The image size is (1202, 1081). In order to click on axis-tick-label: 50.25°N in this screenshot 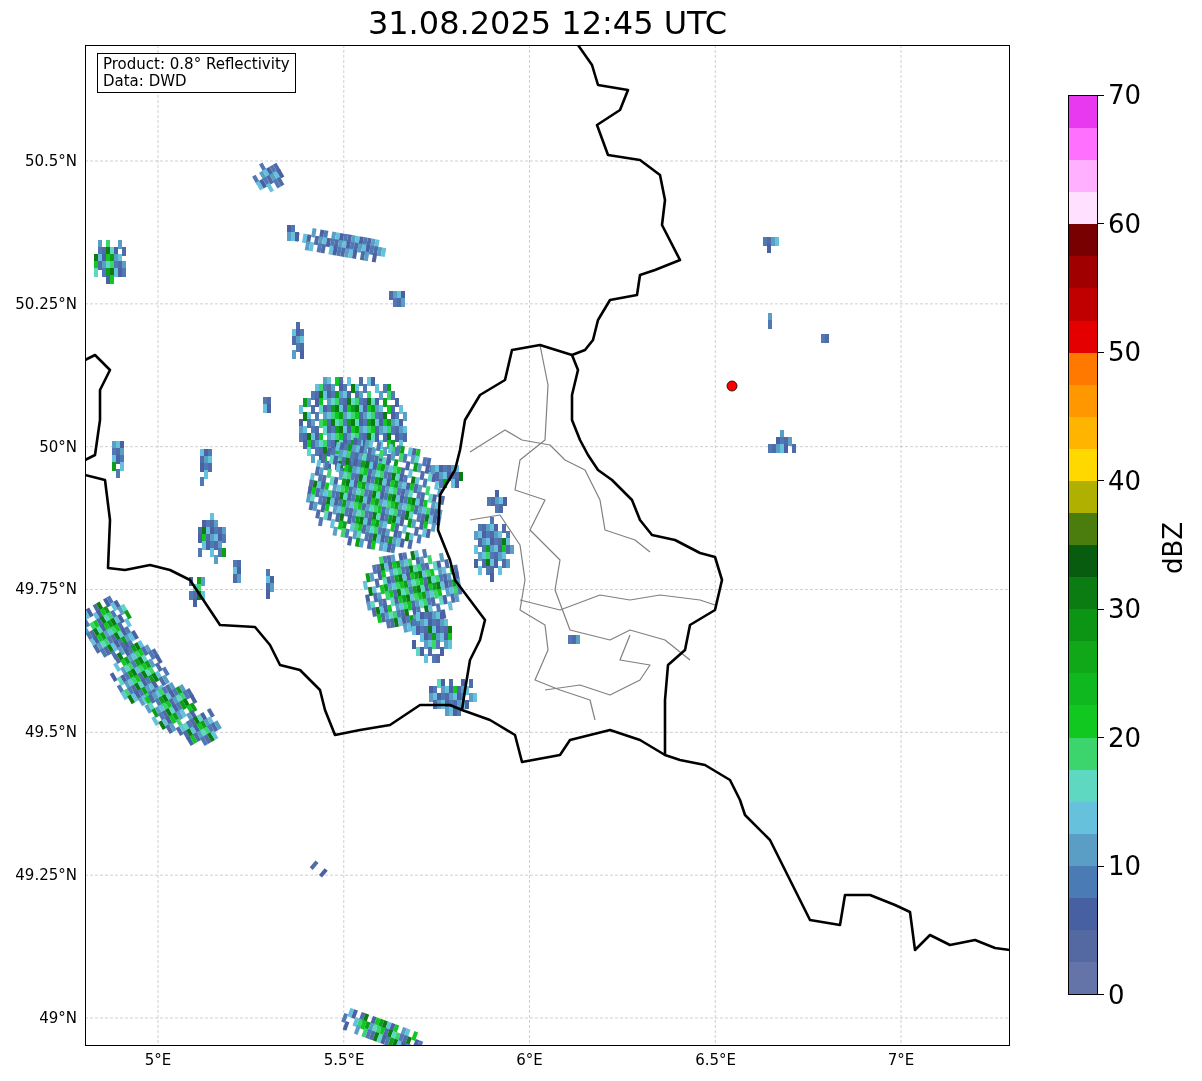, I will do `click(46, 303)`.